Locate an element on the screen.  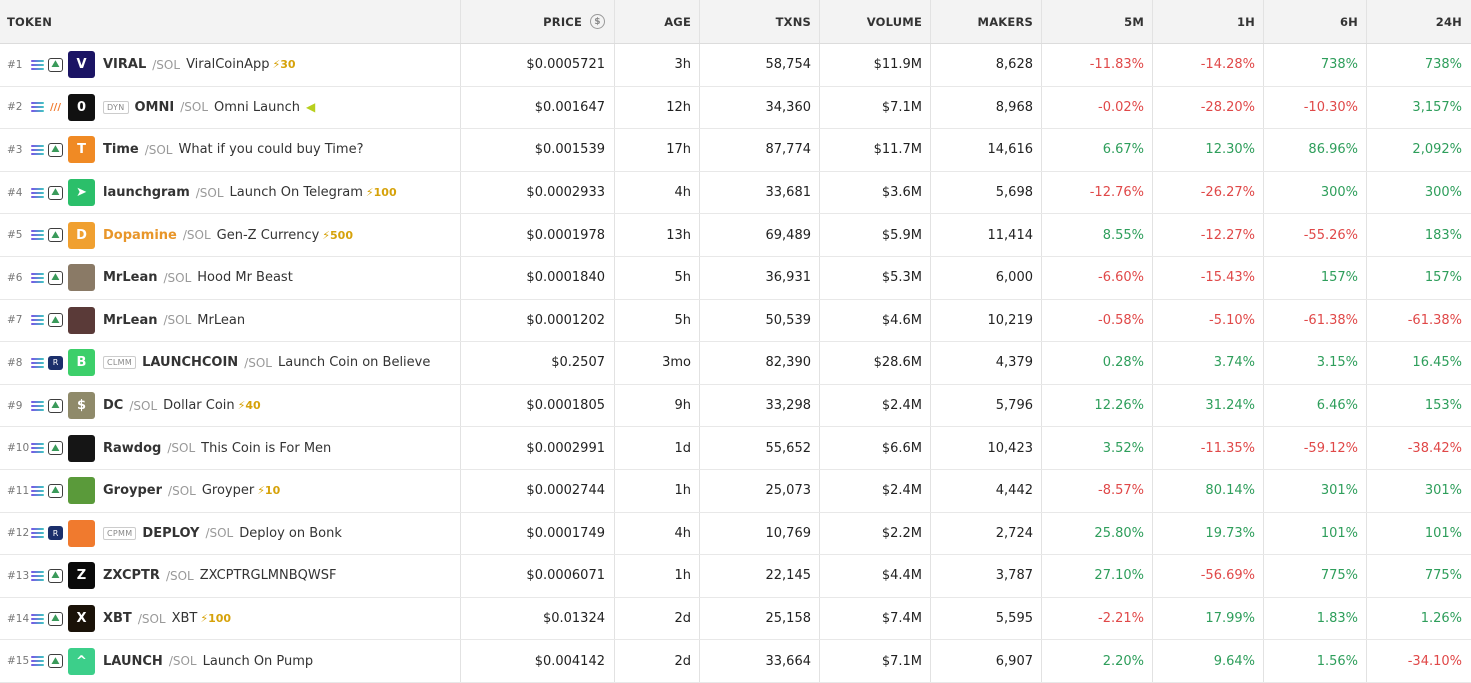
volume-value: $2.4M is located at coordinates (901, 406).